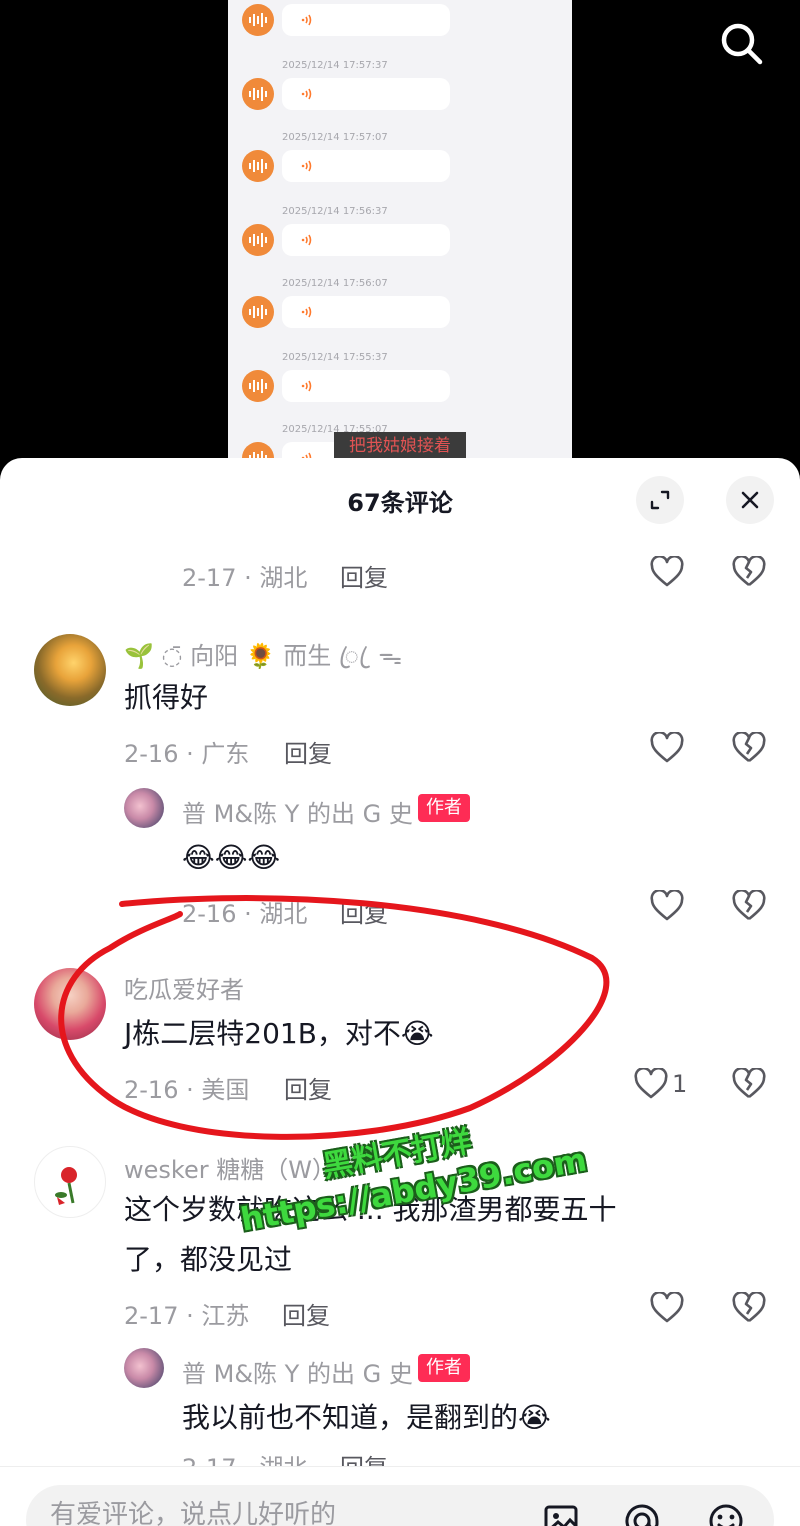  Describe the element at coordinates (400, 446) in the screenshot. I see `video-caption-overlay: 把我姑娘接着` at that location.